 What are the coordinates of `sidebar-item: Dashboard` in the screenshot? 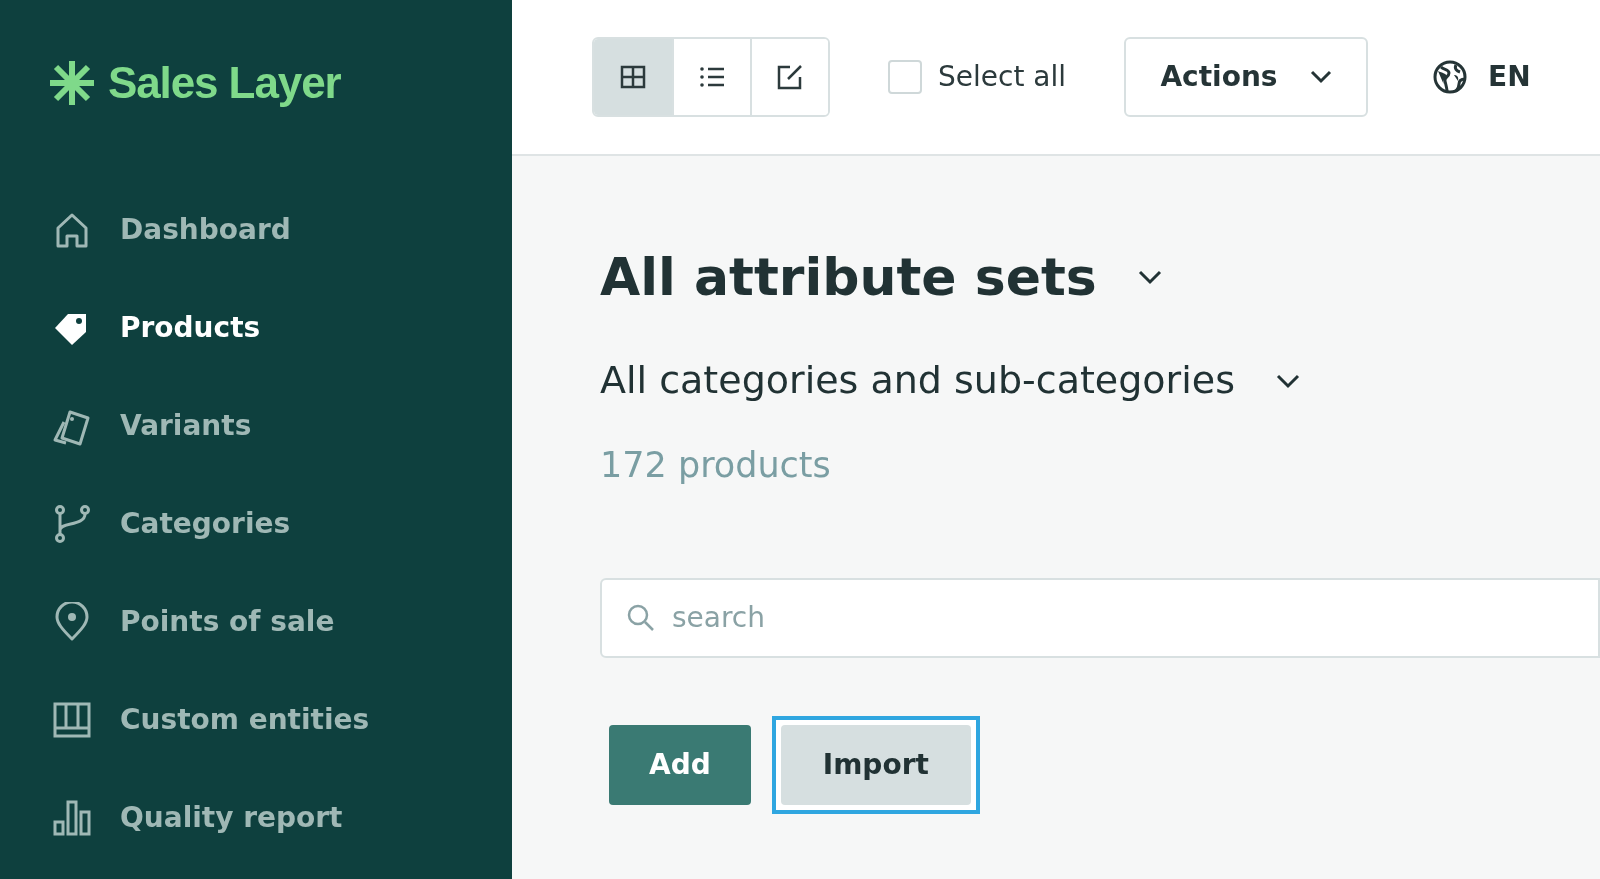 It's located at (256, 230).